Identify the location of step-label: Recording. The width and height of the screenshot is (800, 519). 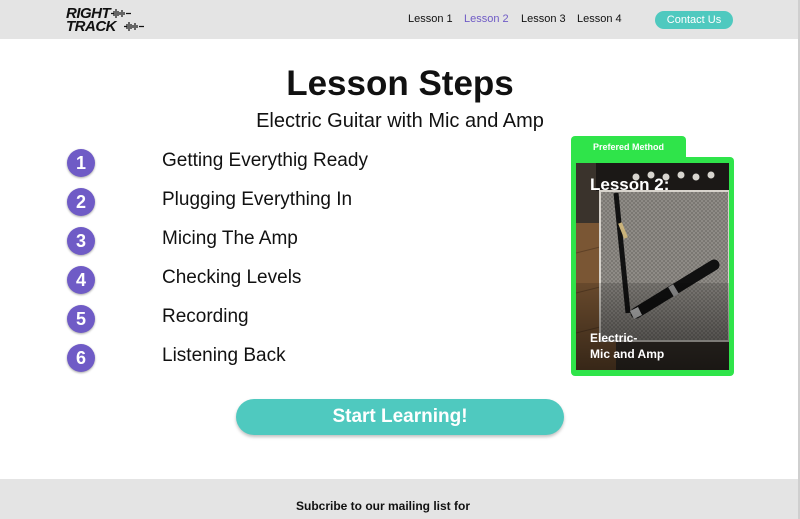
(205, 316).